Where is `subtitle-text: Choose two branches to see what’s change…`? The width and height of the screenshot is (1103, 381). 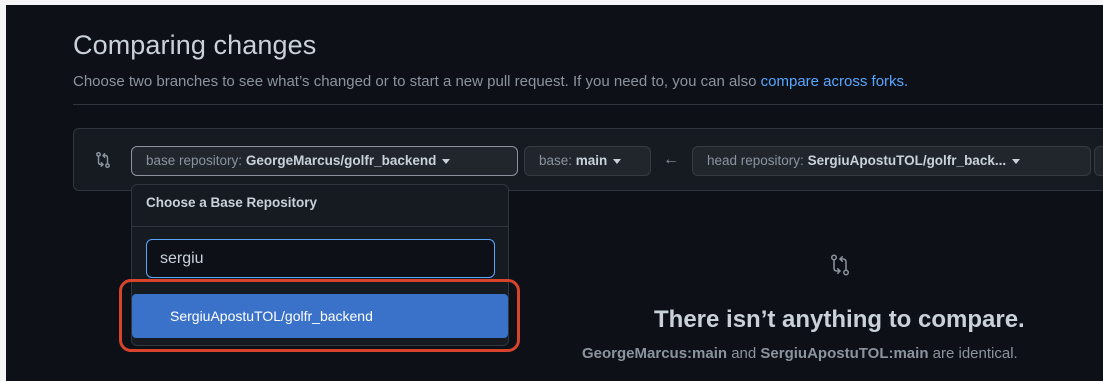 subtitle-text: Choose two branches to see what’s change… is located at coordinates (417, 81).